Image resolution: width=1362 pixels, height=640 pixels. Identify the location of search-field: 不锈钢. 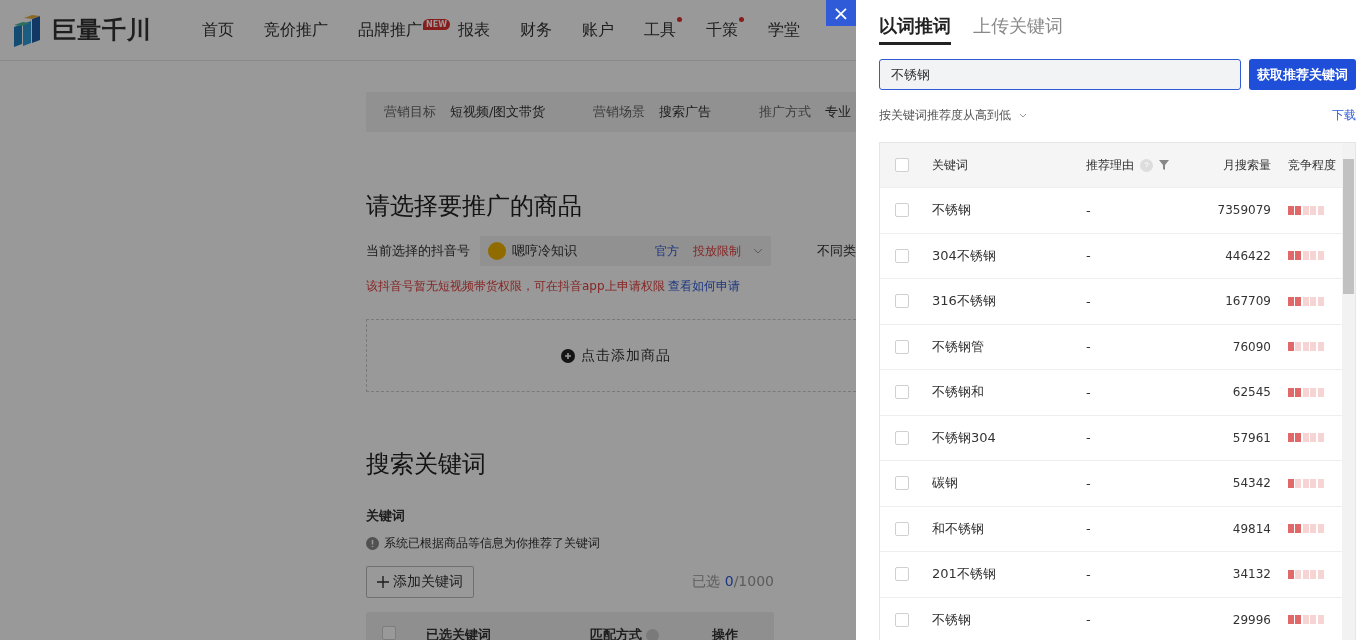
(1060, 74).